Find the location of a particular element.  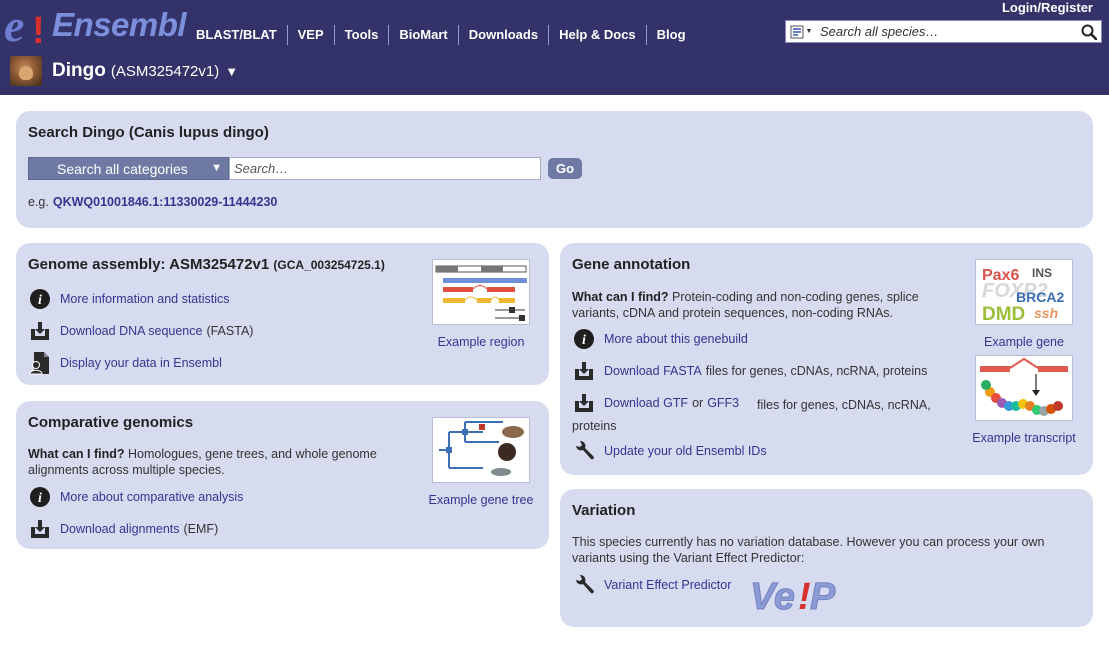

gene-annotation-title: Gene annotation is located at coordinates (631, 264).